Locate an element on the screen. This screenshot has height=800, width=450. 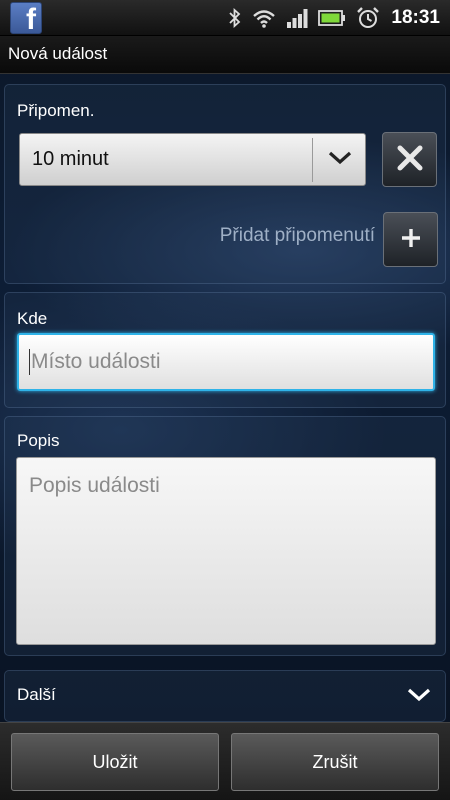
close-icon is located at coordinates (410, 160).